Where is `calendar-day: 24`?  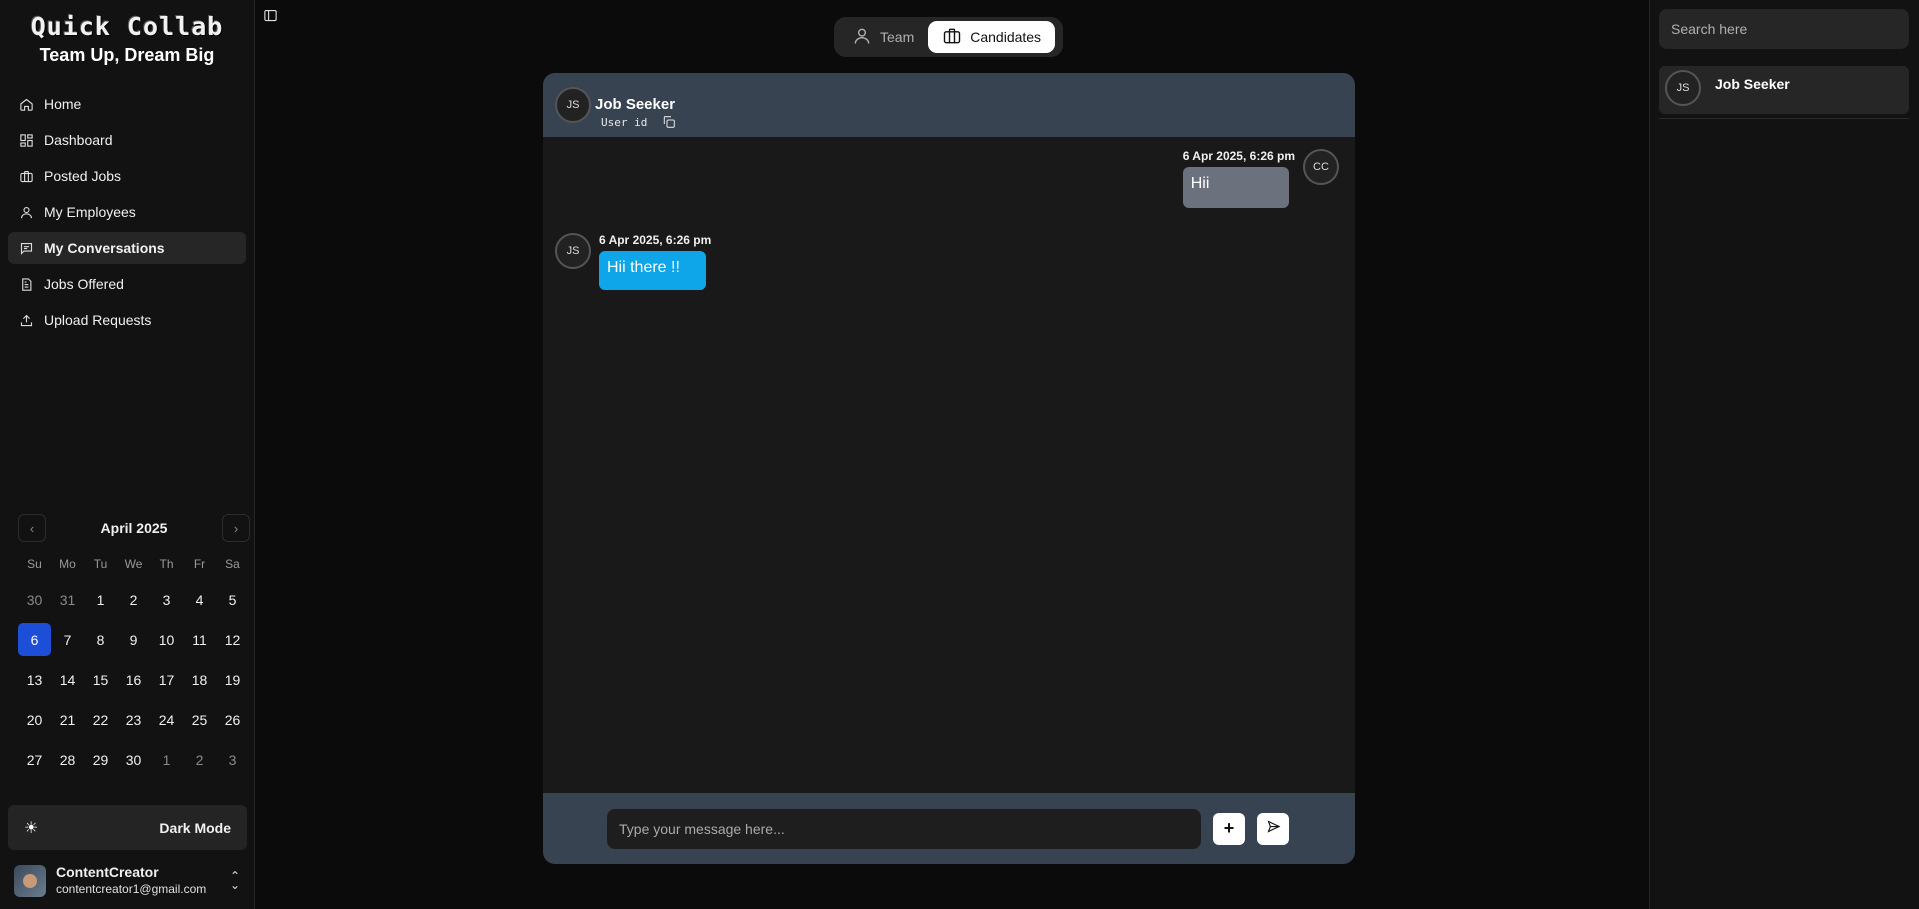 calendar-day: 24 is located at coordinates (166, 719).